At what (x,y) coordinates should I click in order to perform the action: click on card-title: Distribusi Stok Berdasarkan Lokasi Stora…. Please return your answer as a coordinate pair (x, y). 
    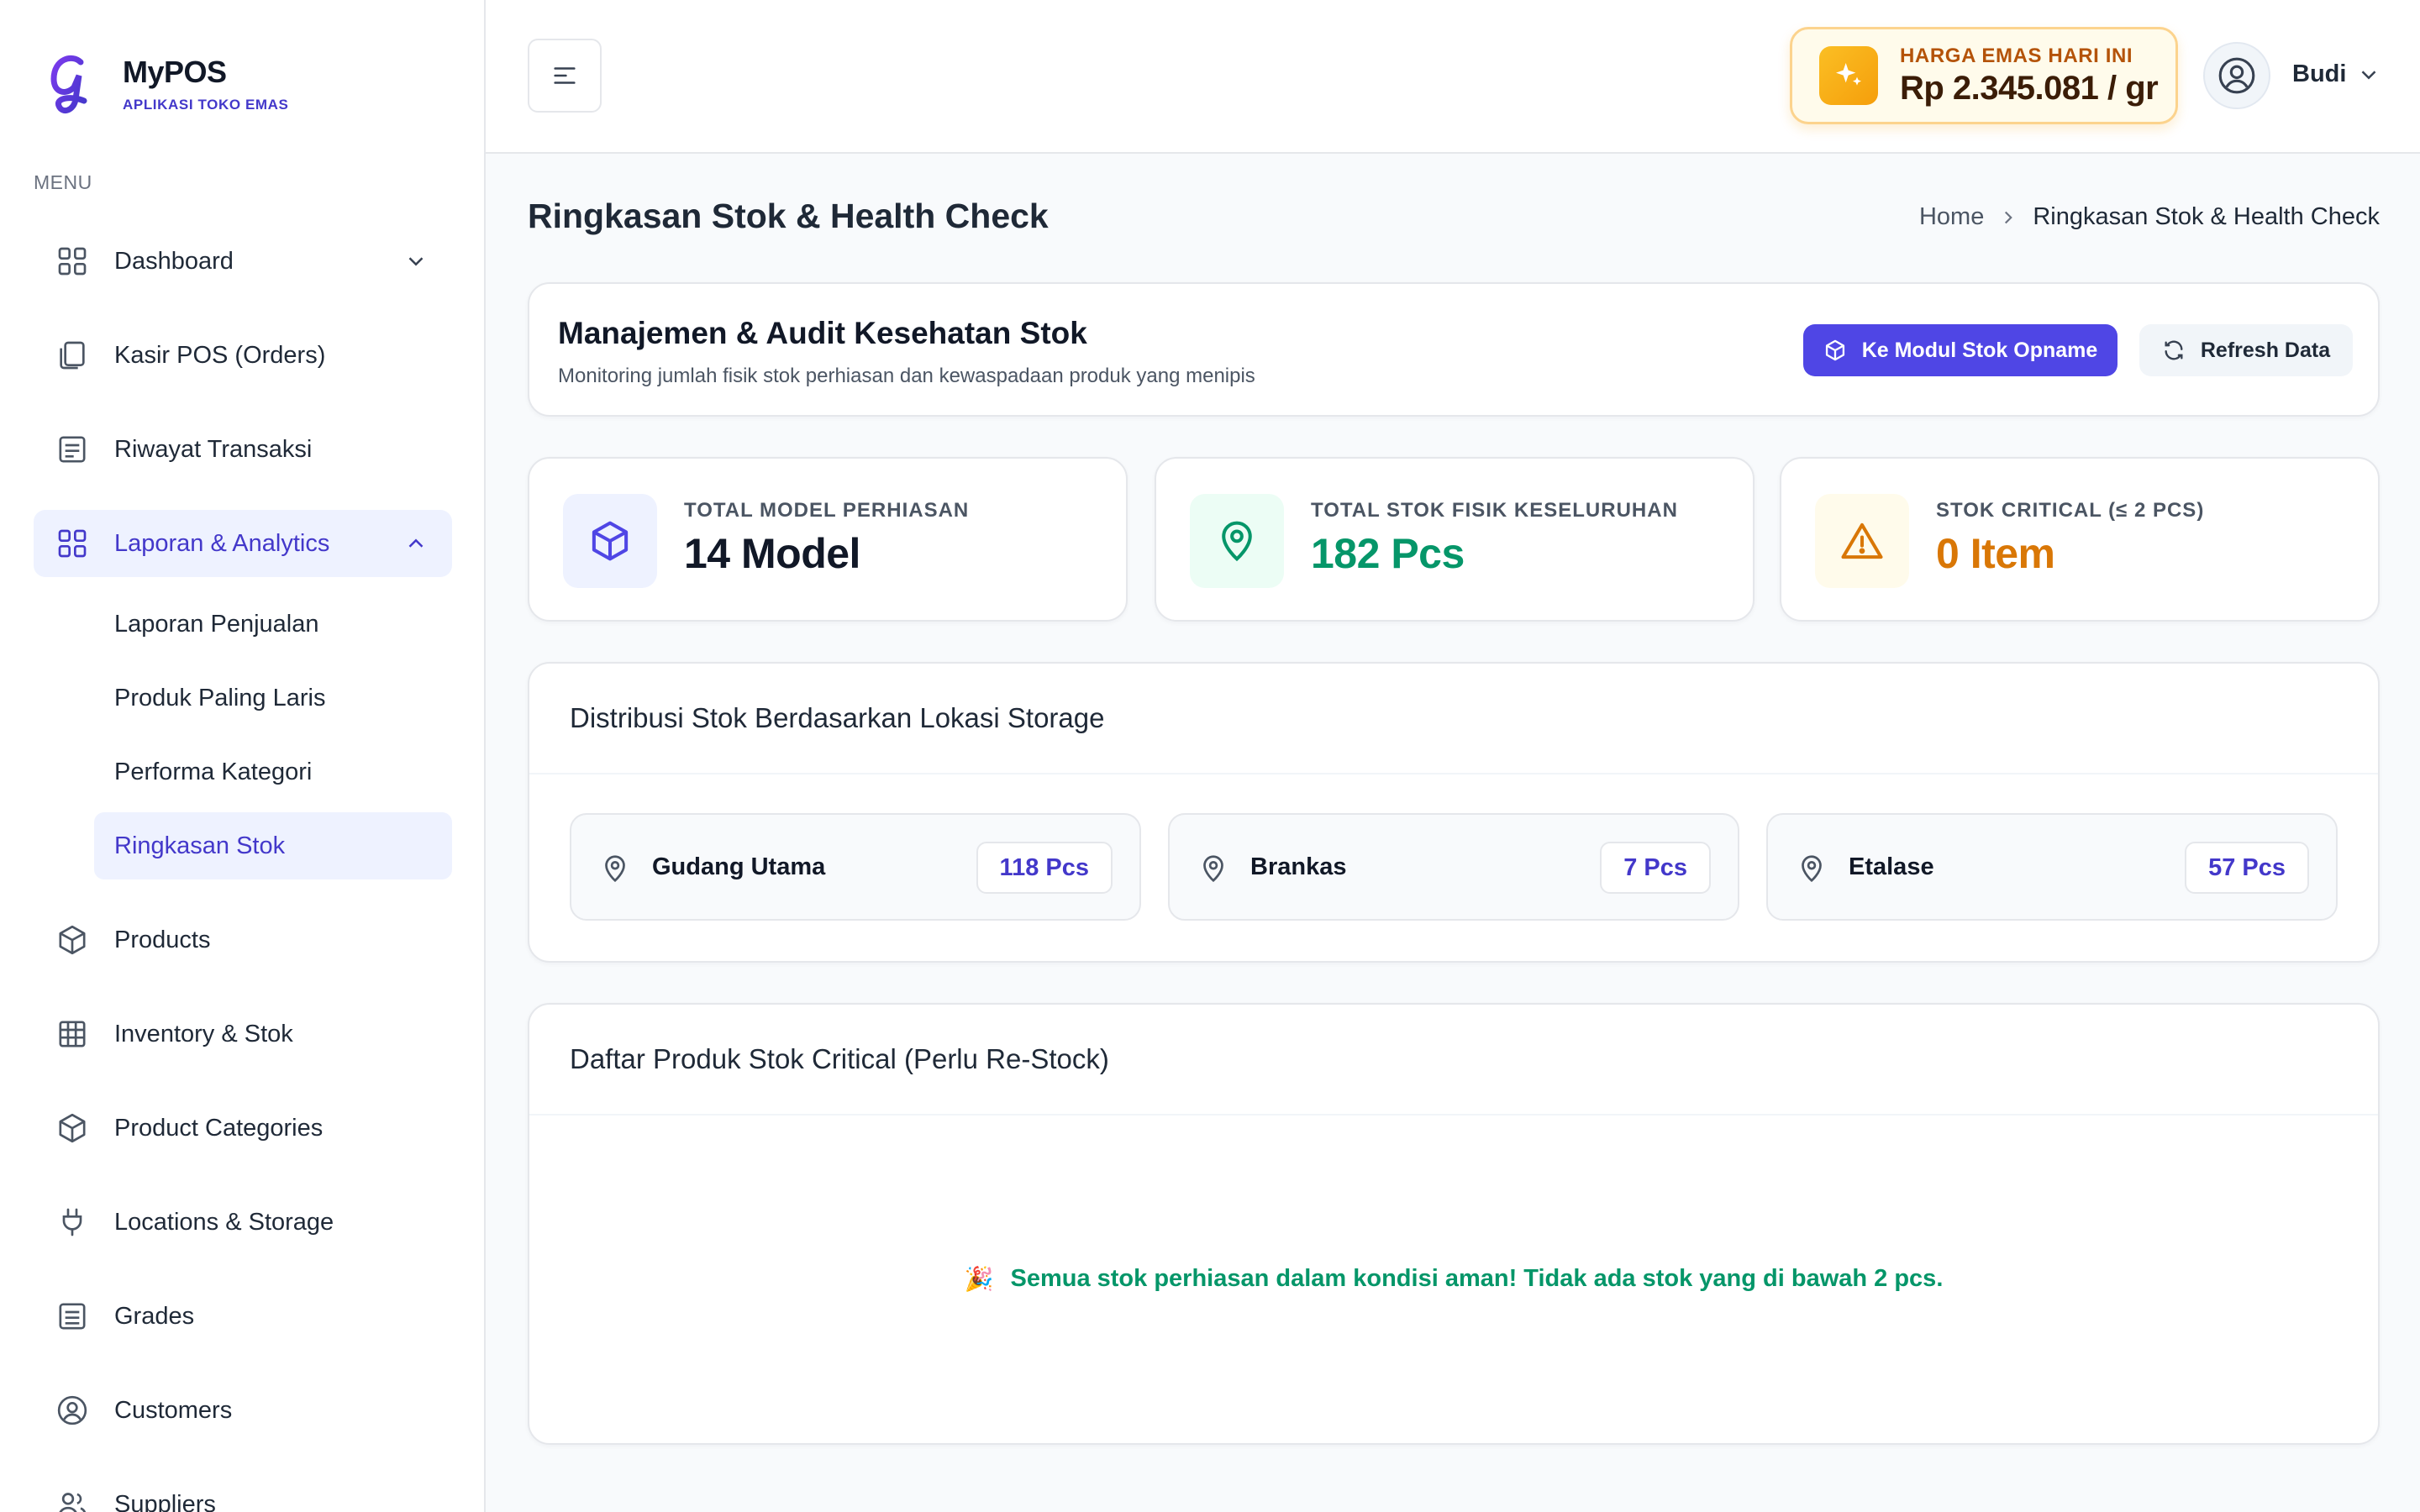
    Looking at the image, I should click on (838, 717).